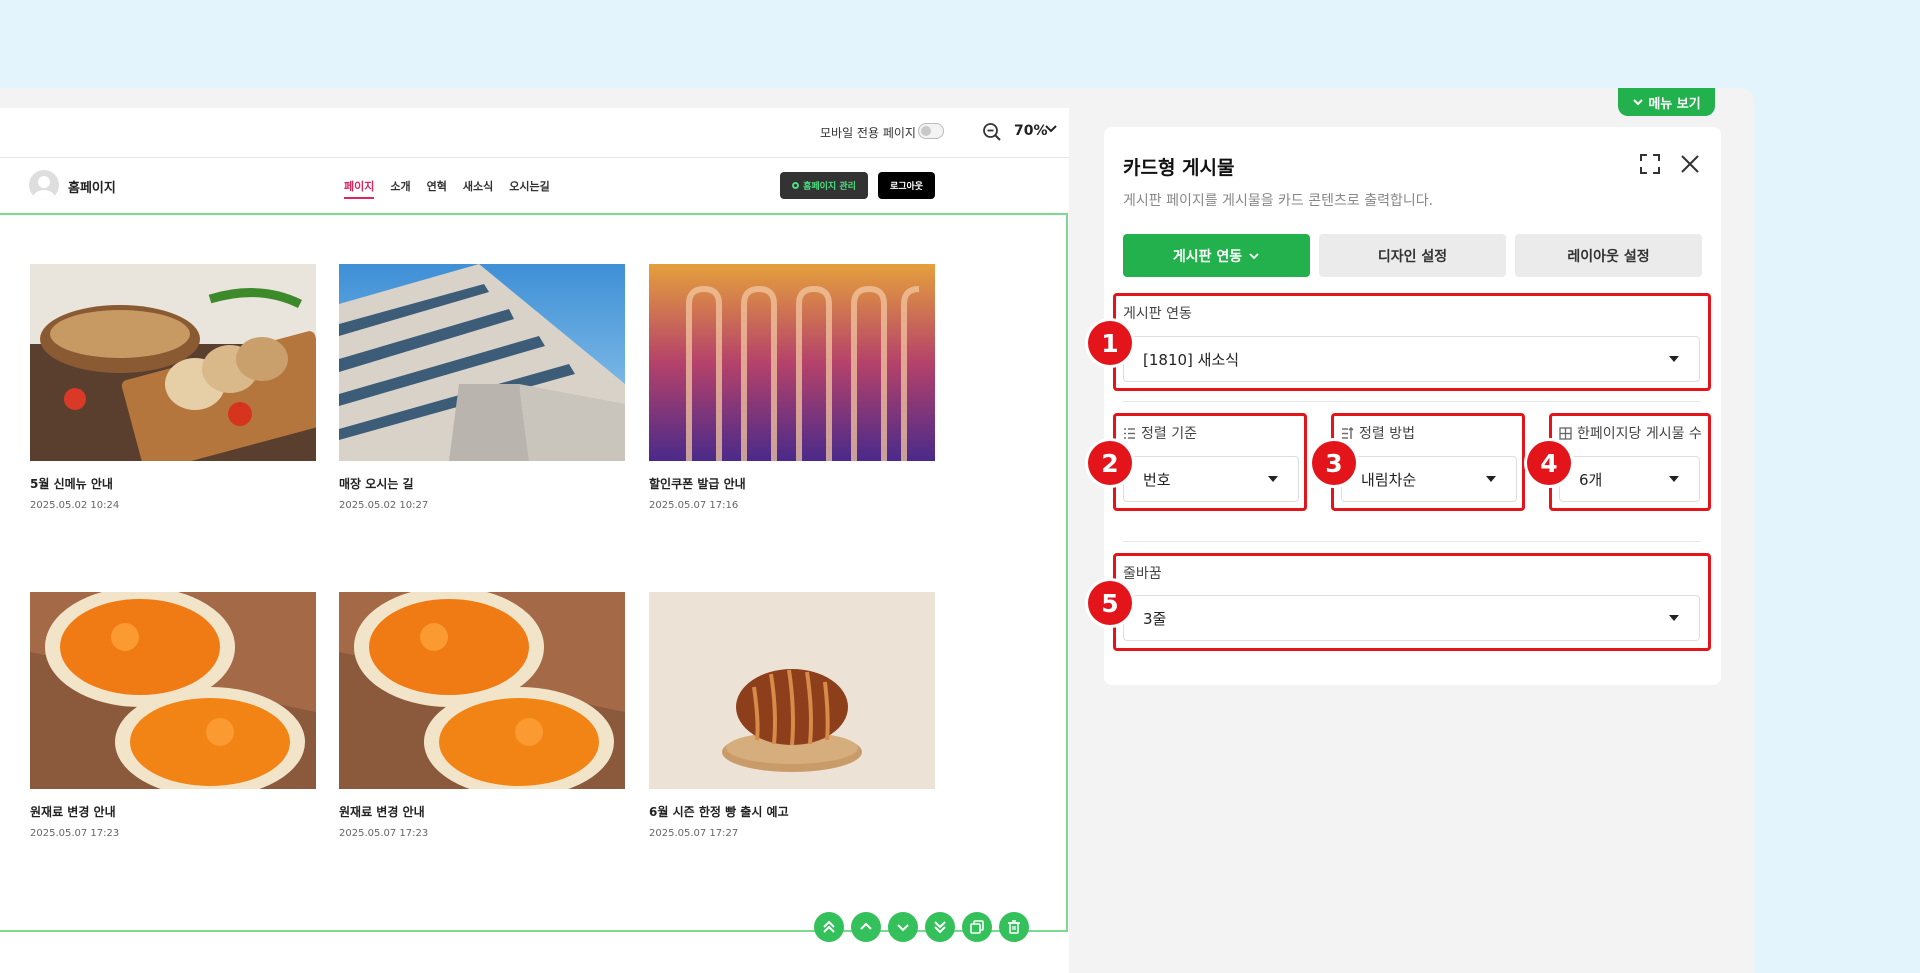  What do you see at coordinates (1334, 463) in the screenshot?
I see `step-badge: 3` at bounding box center [1334, 463].